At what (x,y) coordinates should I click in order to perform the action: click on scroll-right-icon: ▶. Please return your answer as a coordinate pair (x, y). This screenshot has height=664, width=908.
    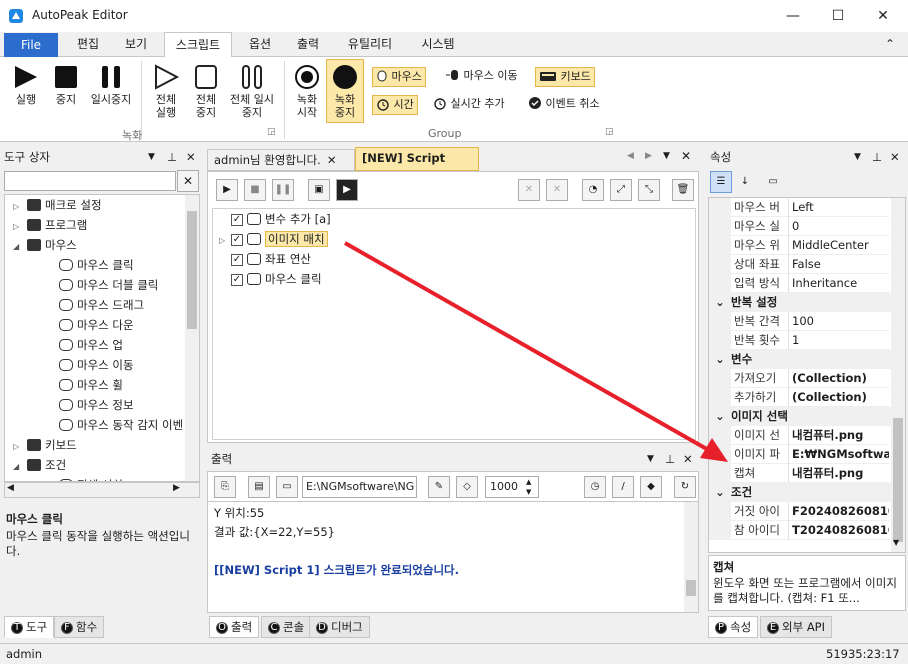
    Looking at the image, I should click on (648, 156).